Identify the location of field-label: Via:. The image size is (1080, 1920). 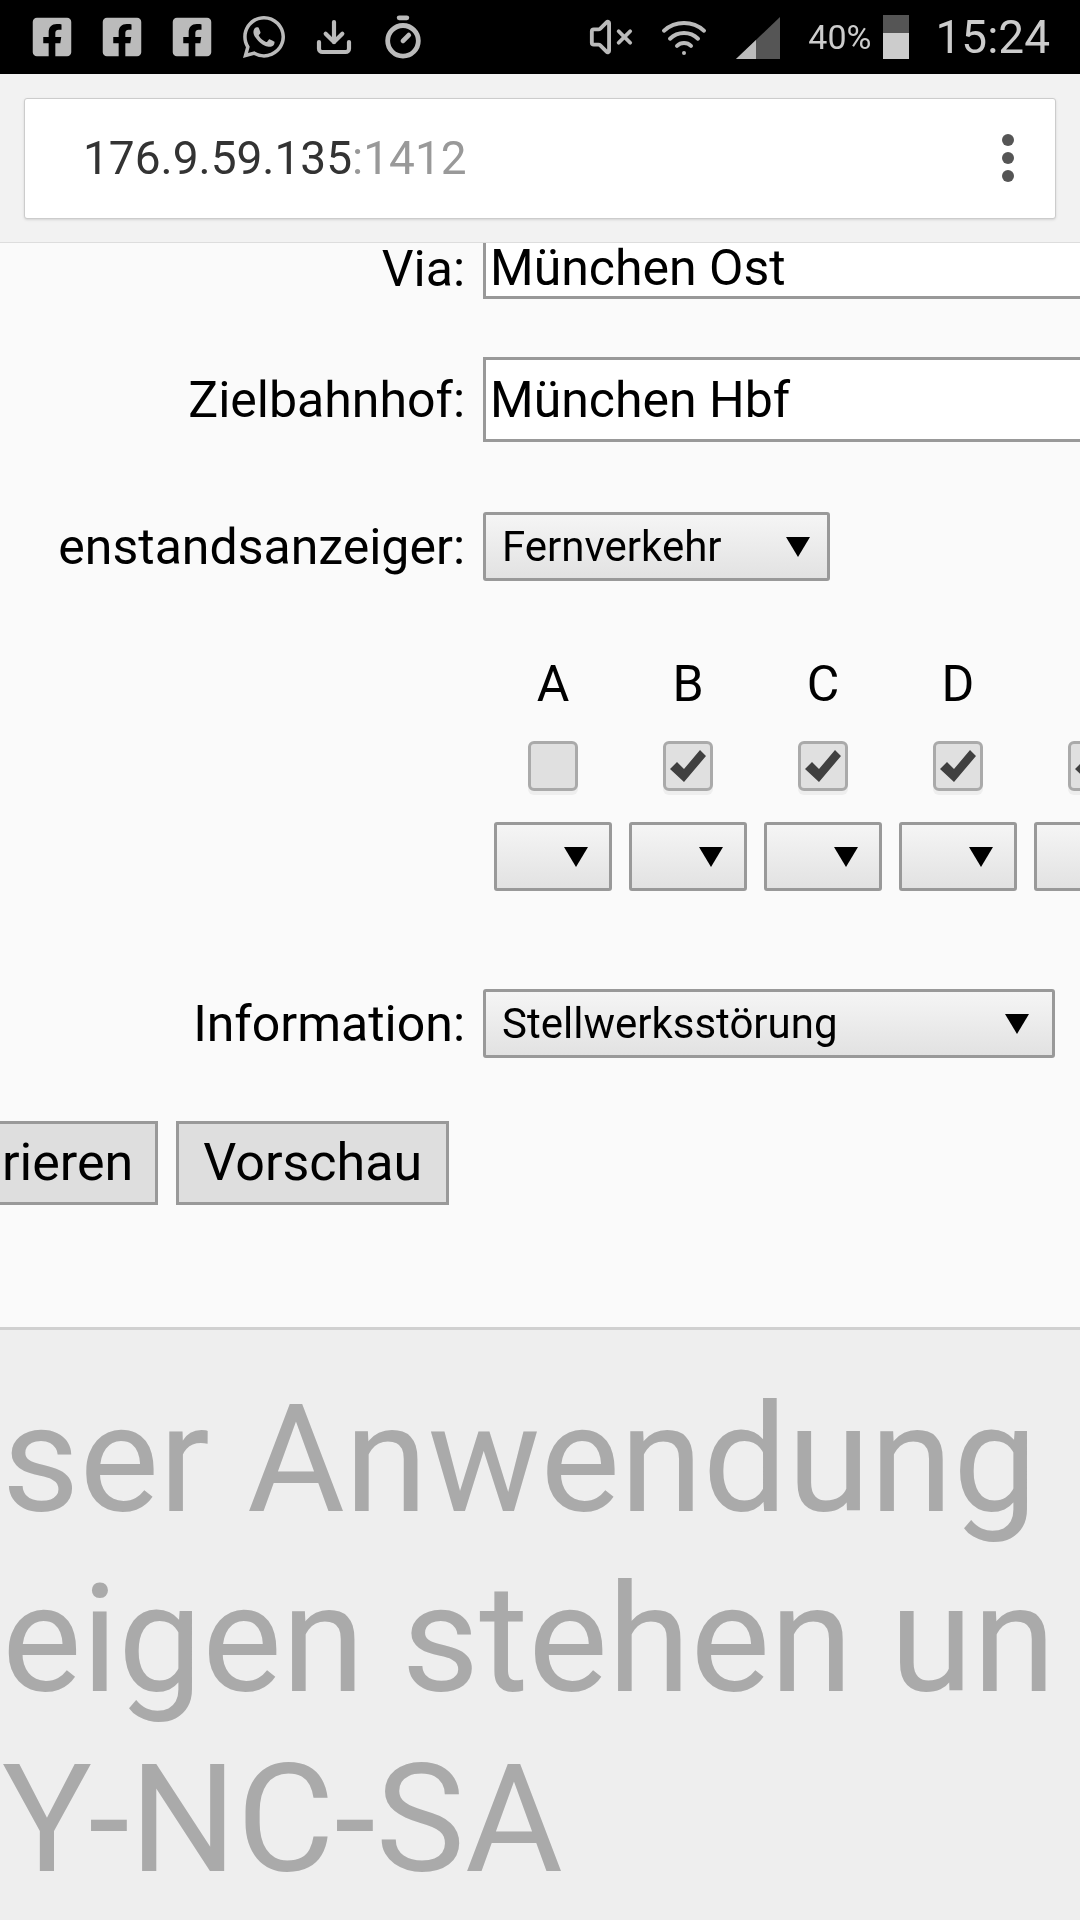
(422, 269).